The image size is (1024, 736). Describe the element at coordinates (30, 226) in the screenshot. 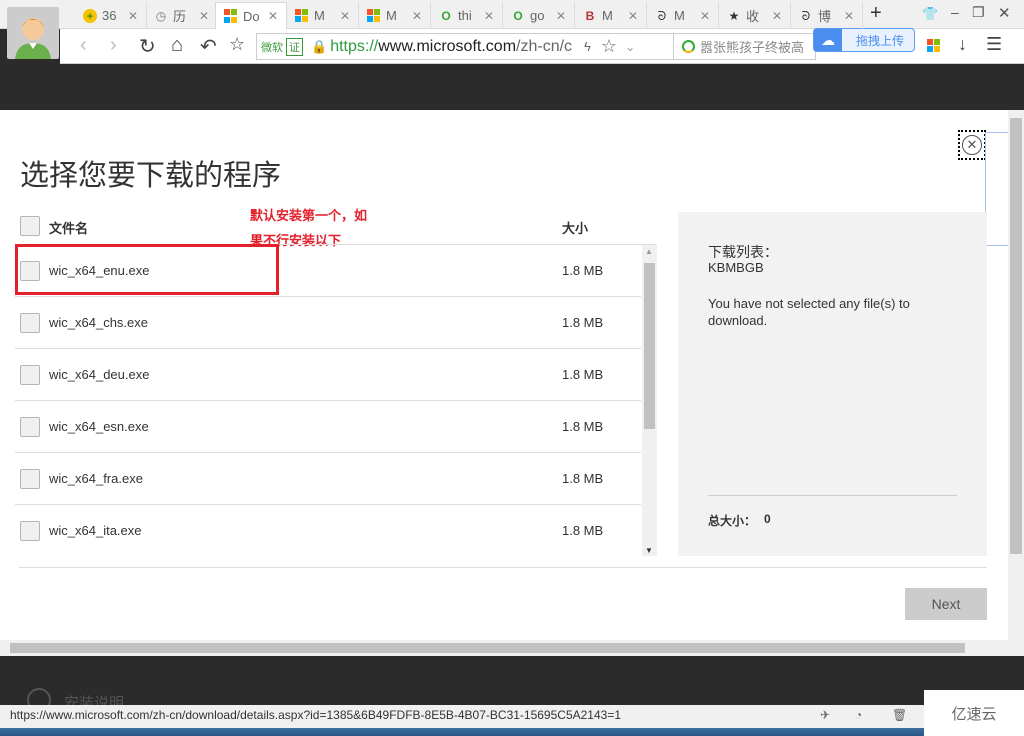

I see `select-all-checkbox` at that location.